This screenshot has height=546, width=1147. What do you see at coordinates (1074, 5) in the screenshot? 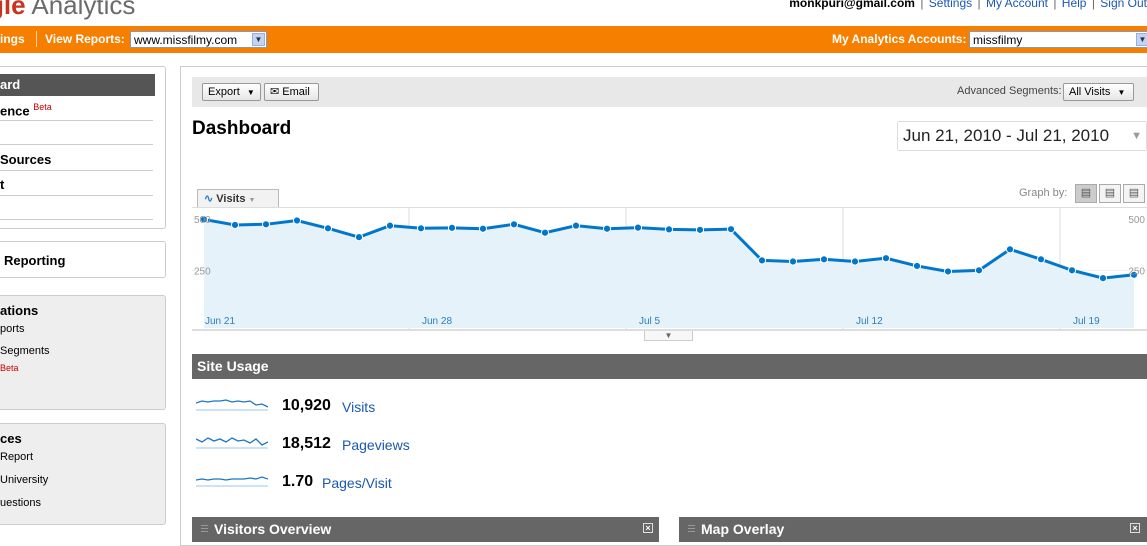
I see `help-link: Help` at bounding box center [1074, 5].